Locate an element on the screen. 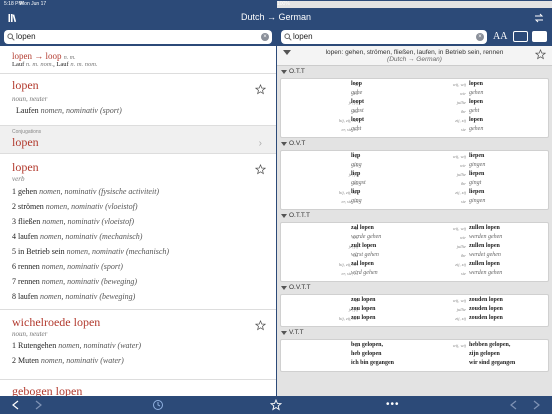  sense-row: 2 strömen nomen, nominativ (vloeistof) is located at coordinates (75, 206).